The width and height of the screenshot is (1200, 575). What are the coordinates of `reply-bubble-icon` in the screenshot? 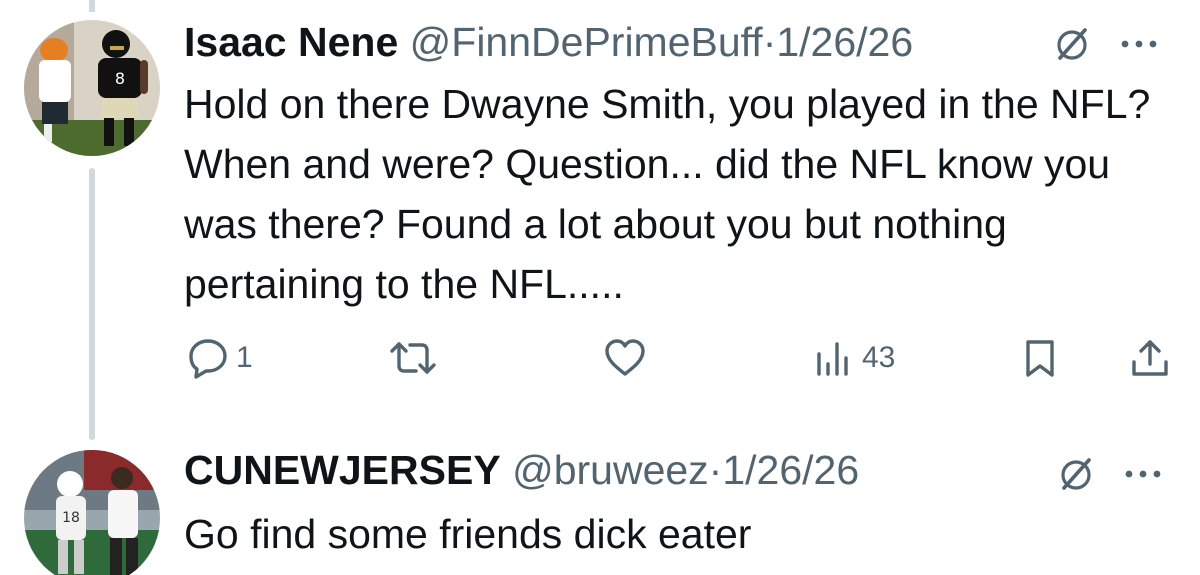 It's located at (208, 359).